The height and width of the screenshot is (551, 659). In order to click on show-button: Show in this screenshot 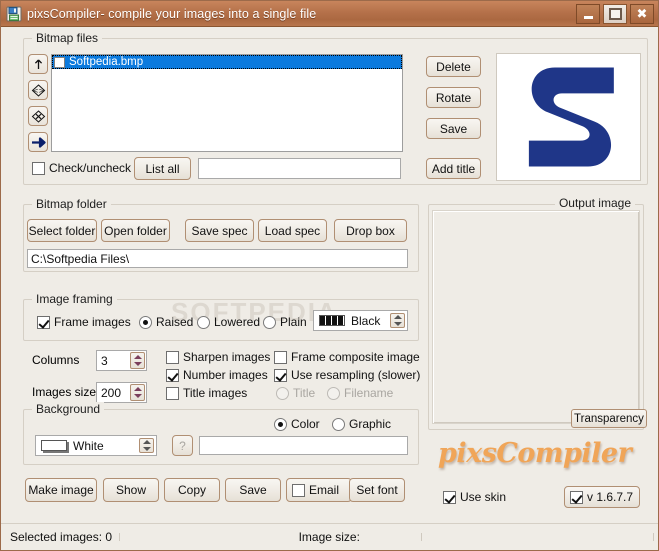, I will do `click(131, 490)`.